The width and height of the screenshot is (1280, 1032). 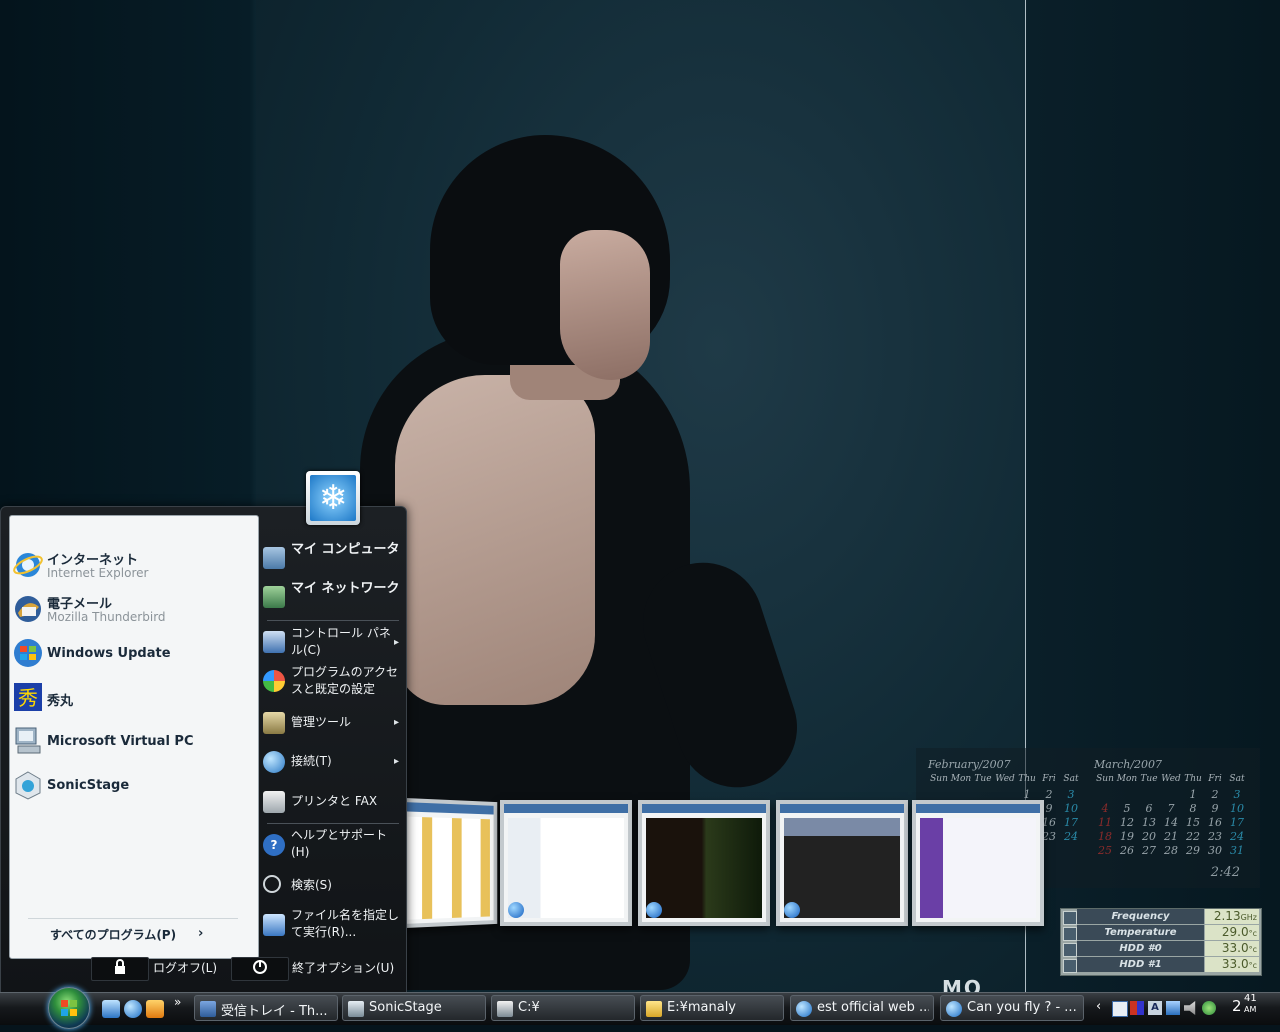 What do you see at coordinates (1237, 808) in the screenshot?
I see `calendar-day: 10` at bounding box center [1237, 808].